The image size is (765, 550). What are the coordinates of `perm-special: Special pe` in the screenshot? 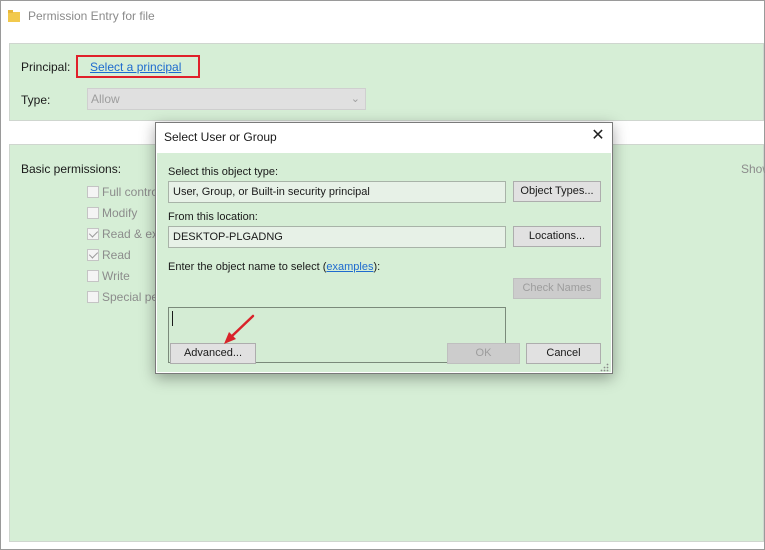 It's located at (122, 297).